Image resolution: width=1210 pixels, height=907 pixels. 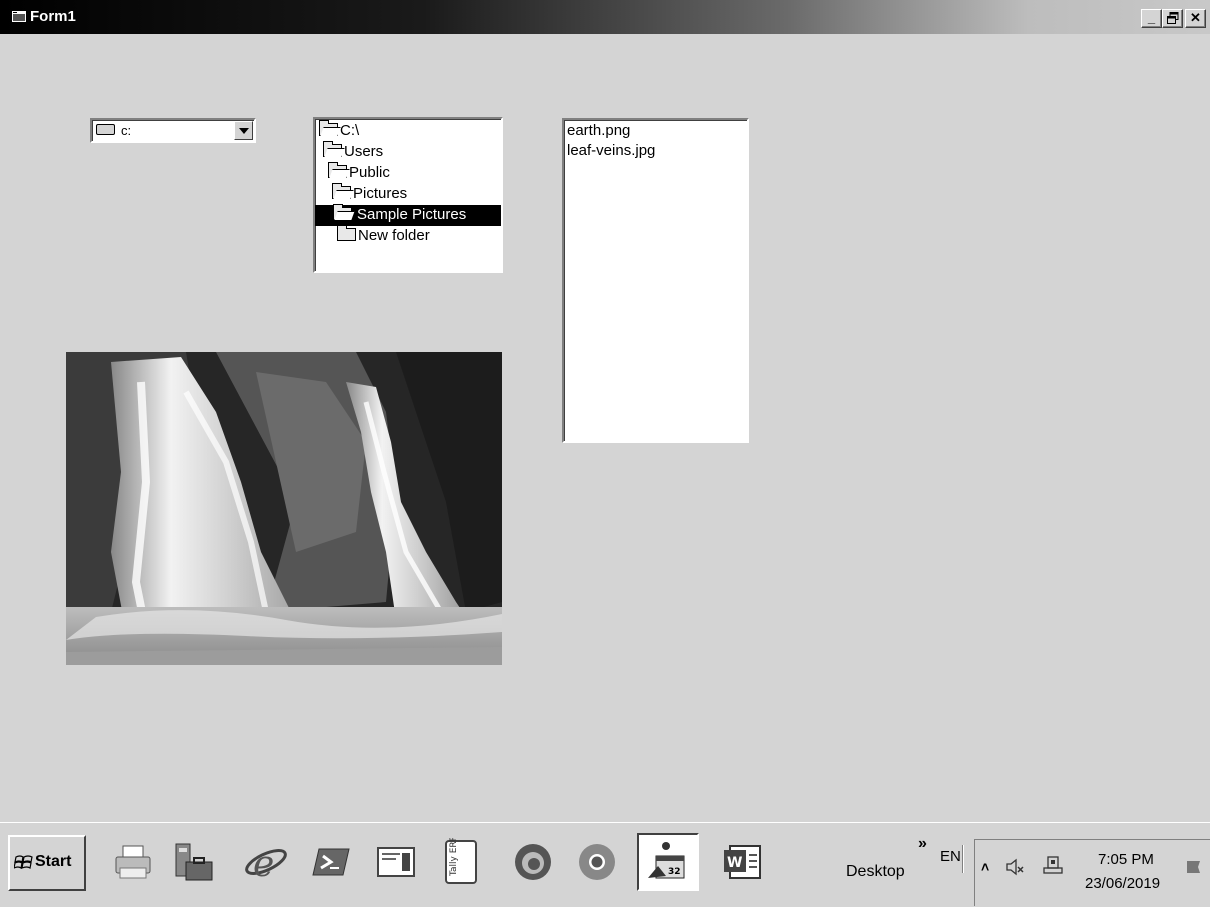 What do you see at coordinates (1015, 867) in the screenshot?
I see `speaker-muted-icon` at bounding box center [1015, 867].